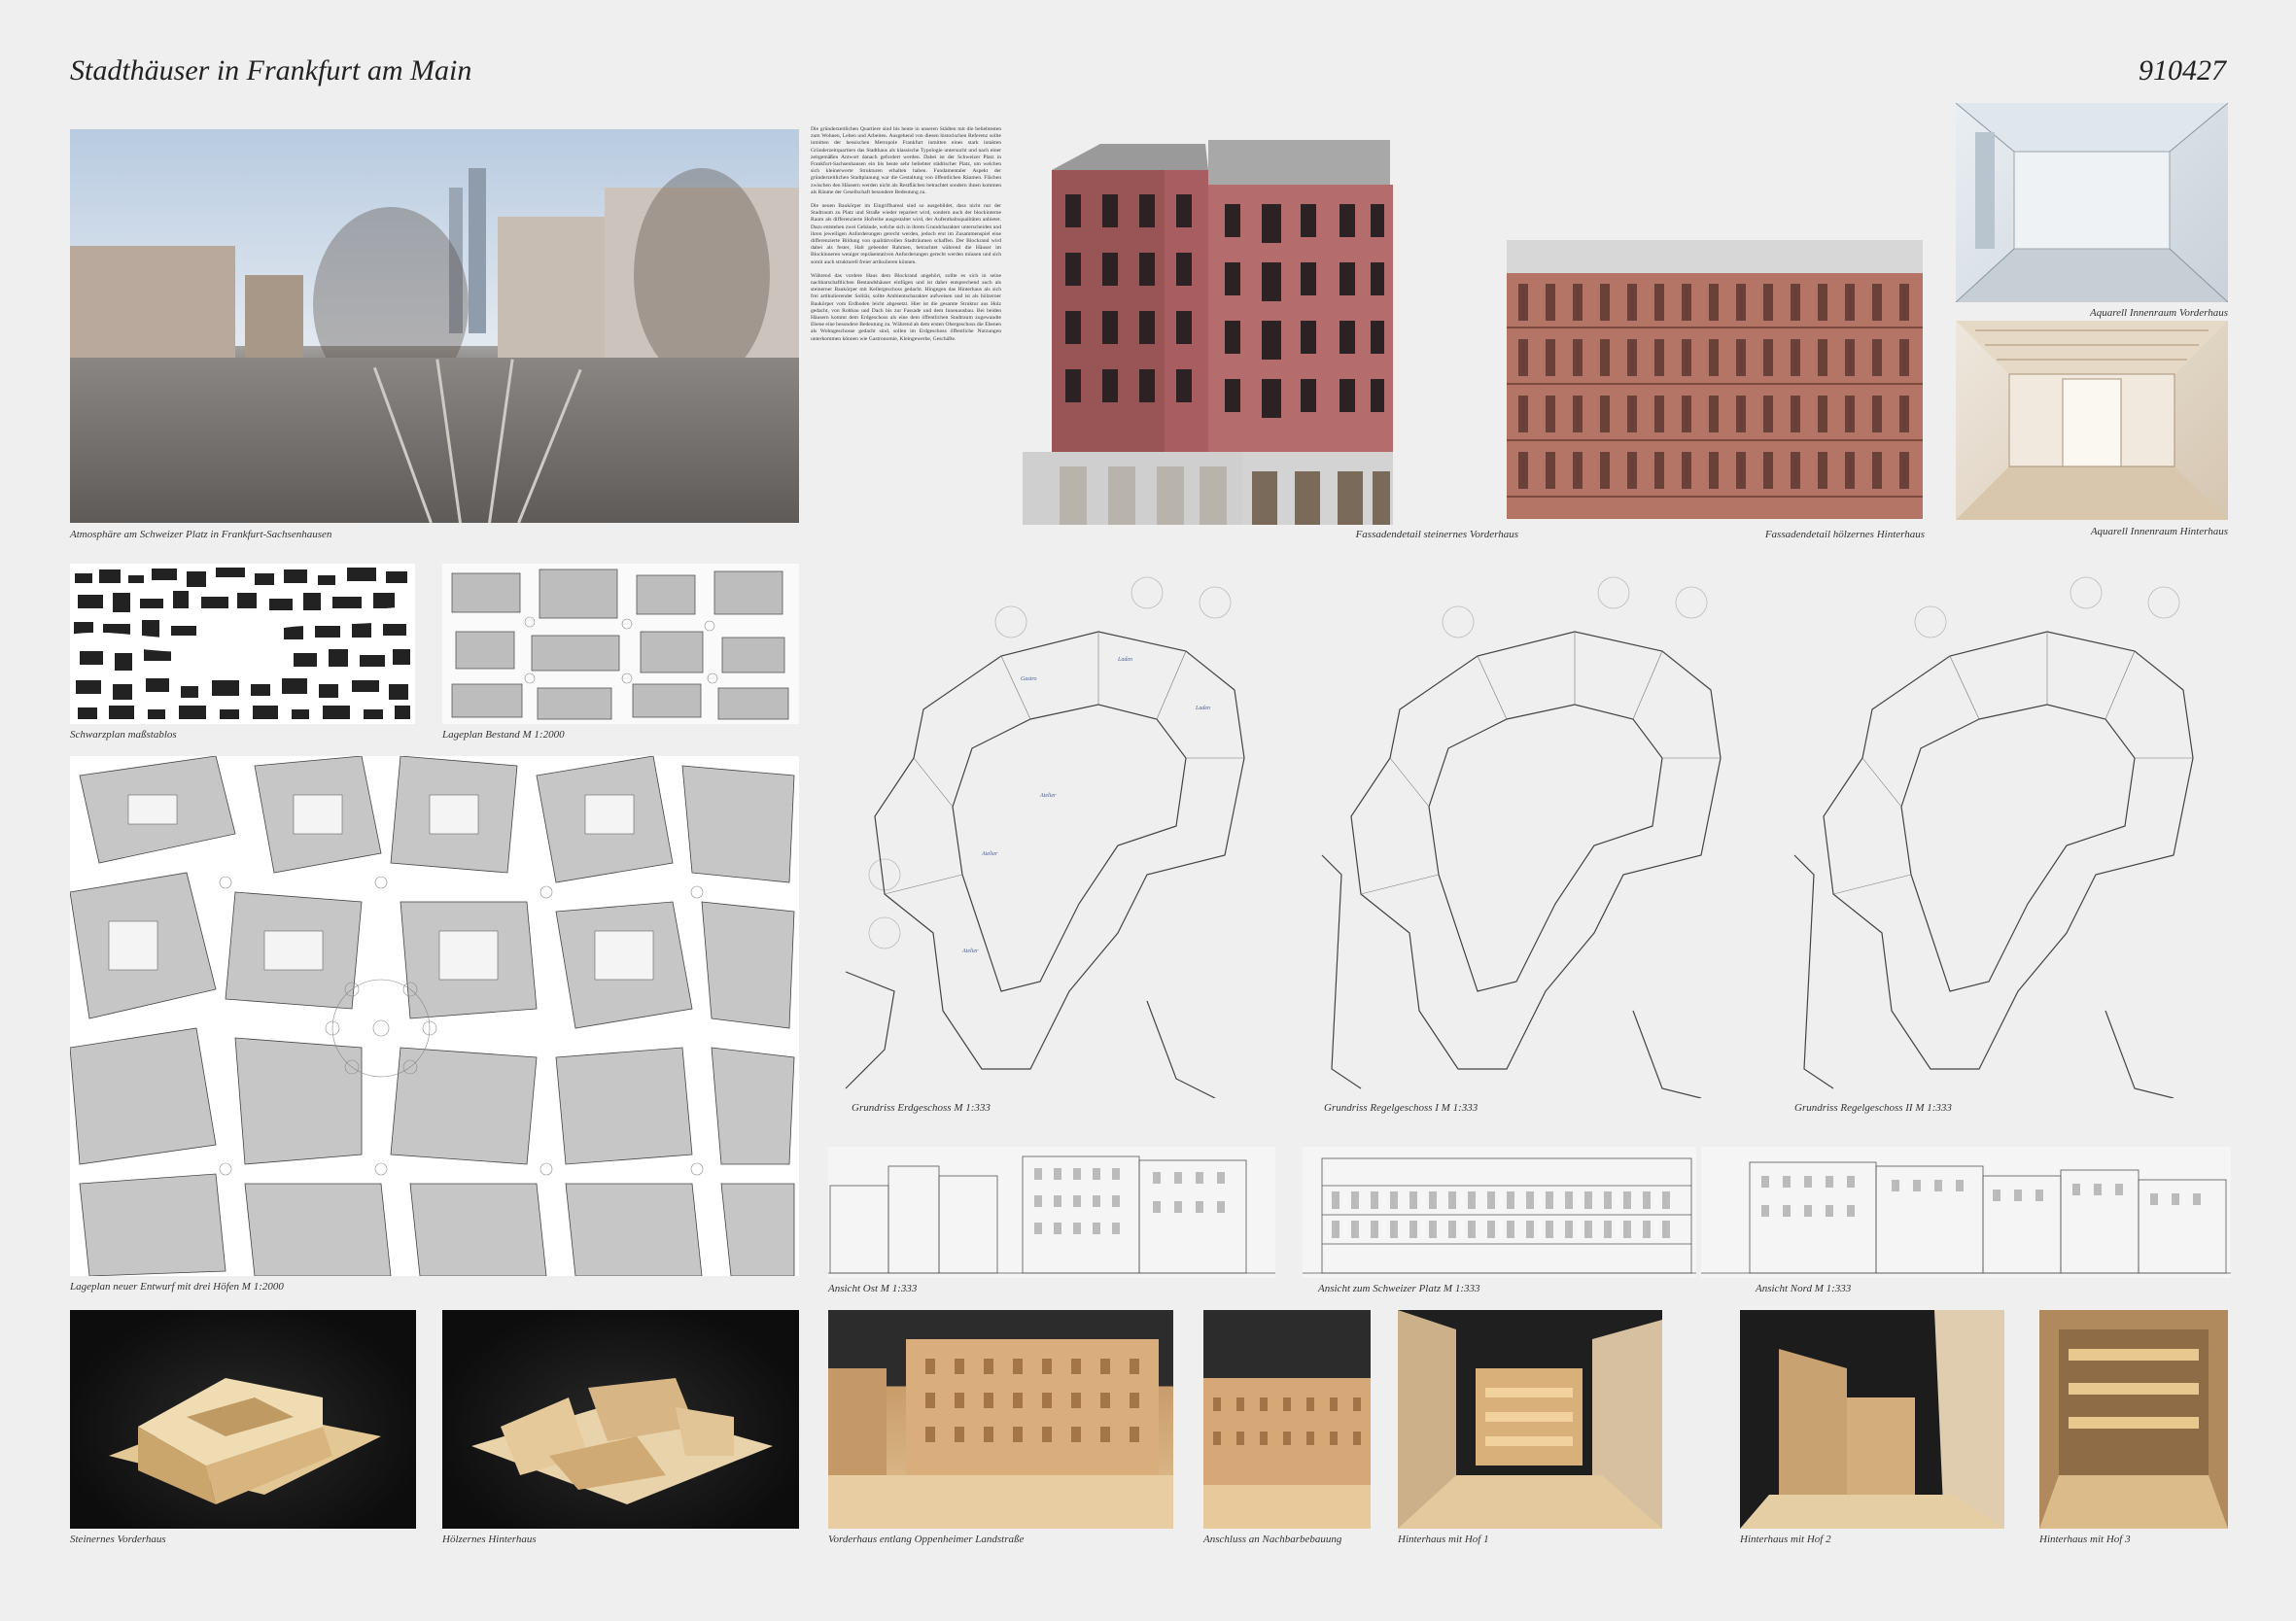 This screenshot has width=2296, height=1621. I want to click on caption-model-stone: Steinernes Vorderhaus, so click(118, 1539).